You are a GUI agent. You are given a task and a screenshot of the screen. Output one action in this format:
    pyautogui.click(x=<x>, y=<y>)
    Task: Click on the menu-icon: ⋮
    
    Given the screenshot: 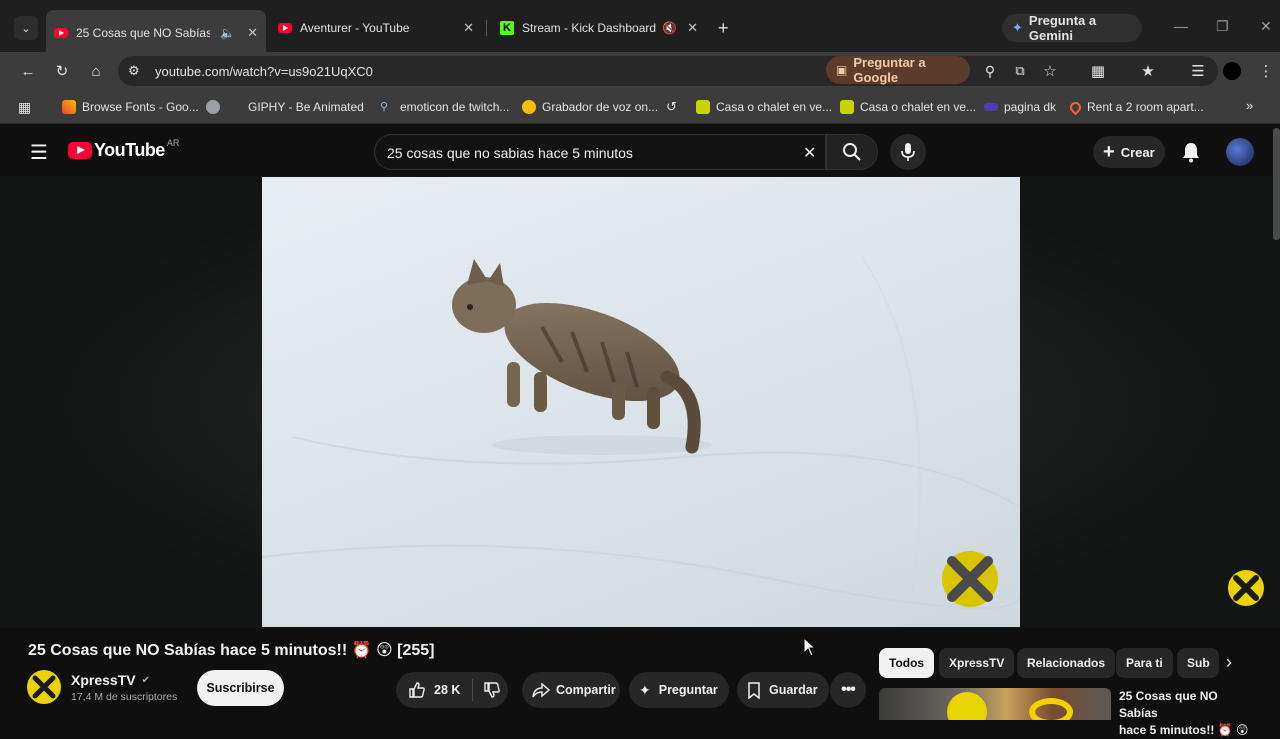 What is the action you would take?
    pyautogui.click(x=1266, y=71)
    